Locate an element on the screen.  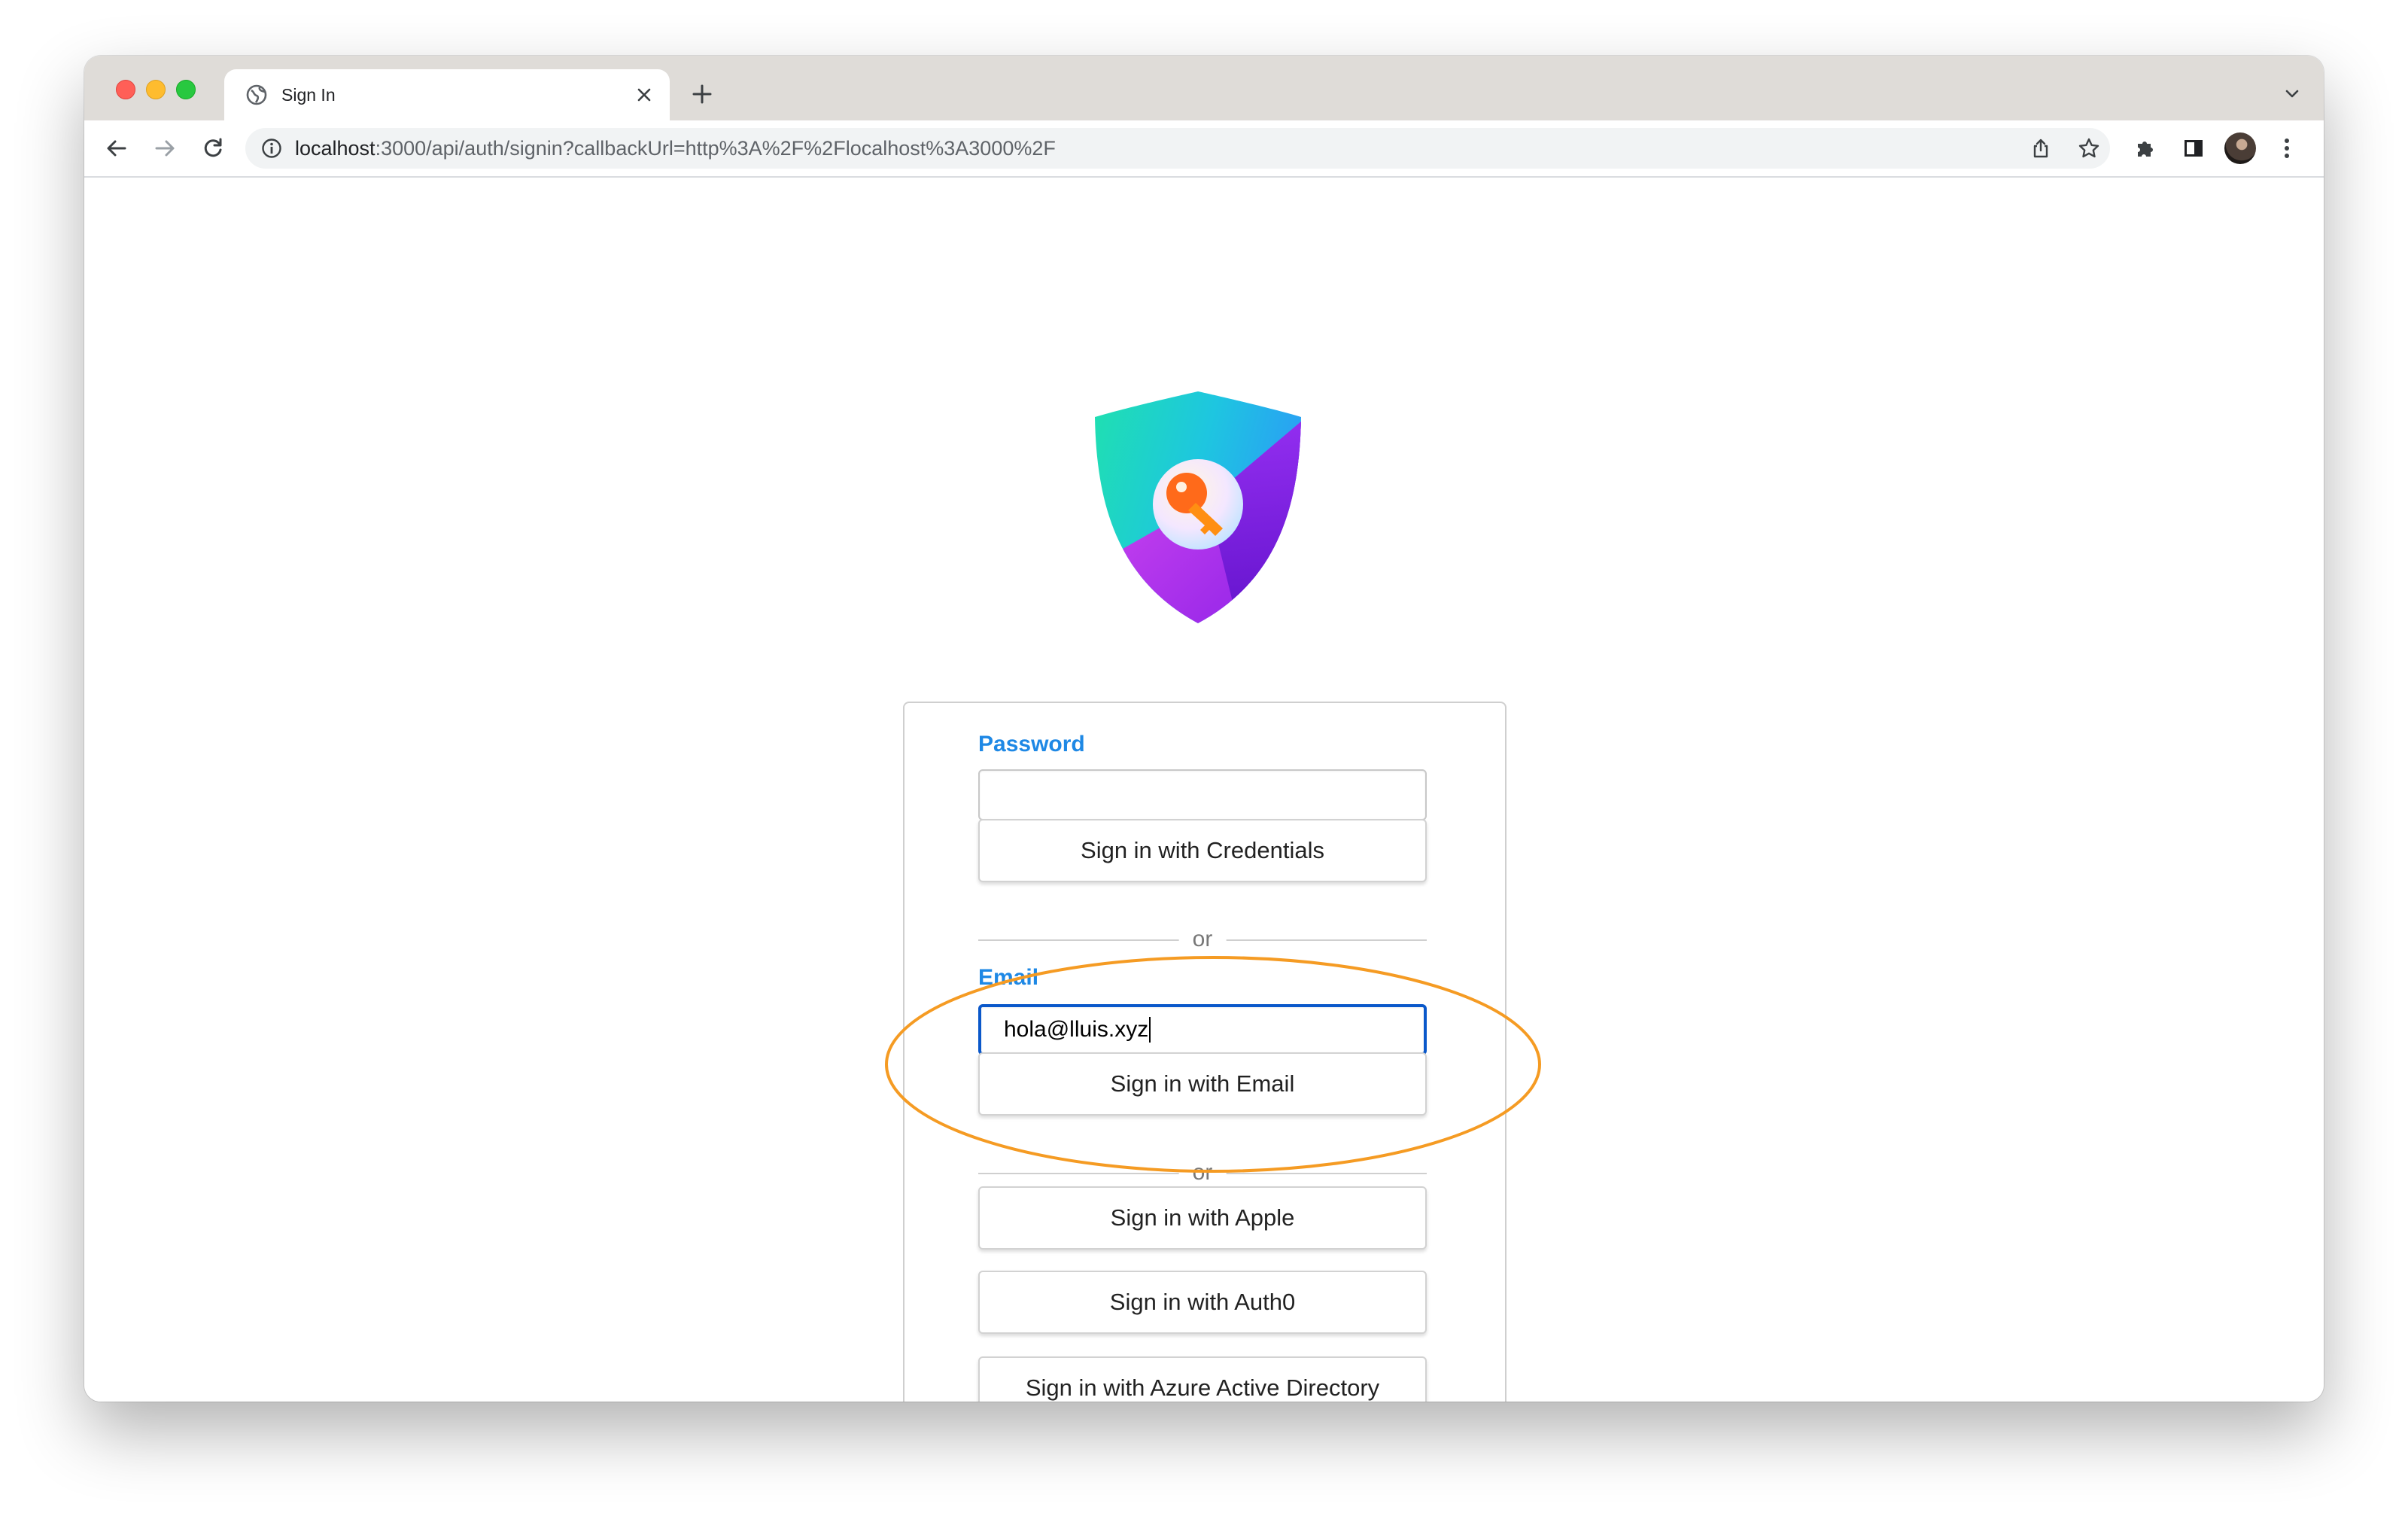
password-field is located at coordinates (1202, 795).